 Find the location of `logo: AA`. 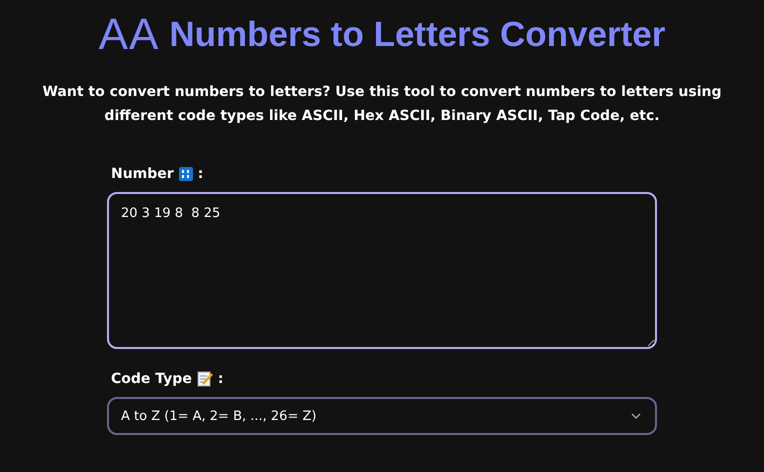

logo: AA is located at coordinates (129, 35).